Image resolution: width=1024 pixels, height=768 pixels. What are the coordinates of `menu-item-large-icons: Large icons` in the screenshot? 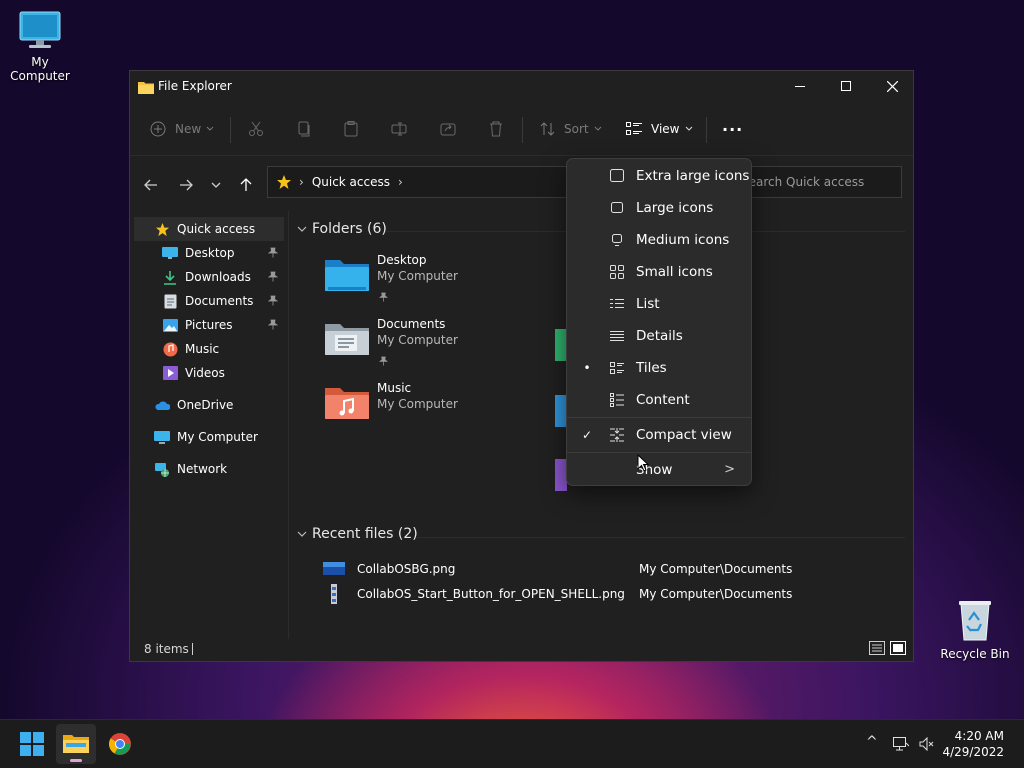 It's located at (659, 208).